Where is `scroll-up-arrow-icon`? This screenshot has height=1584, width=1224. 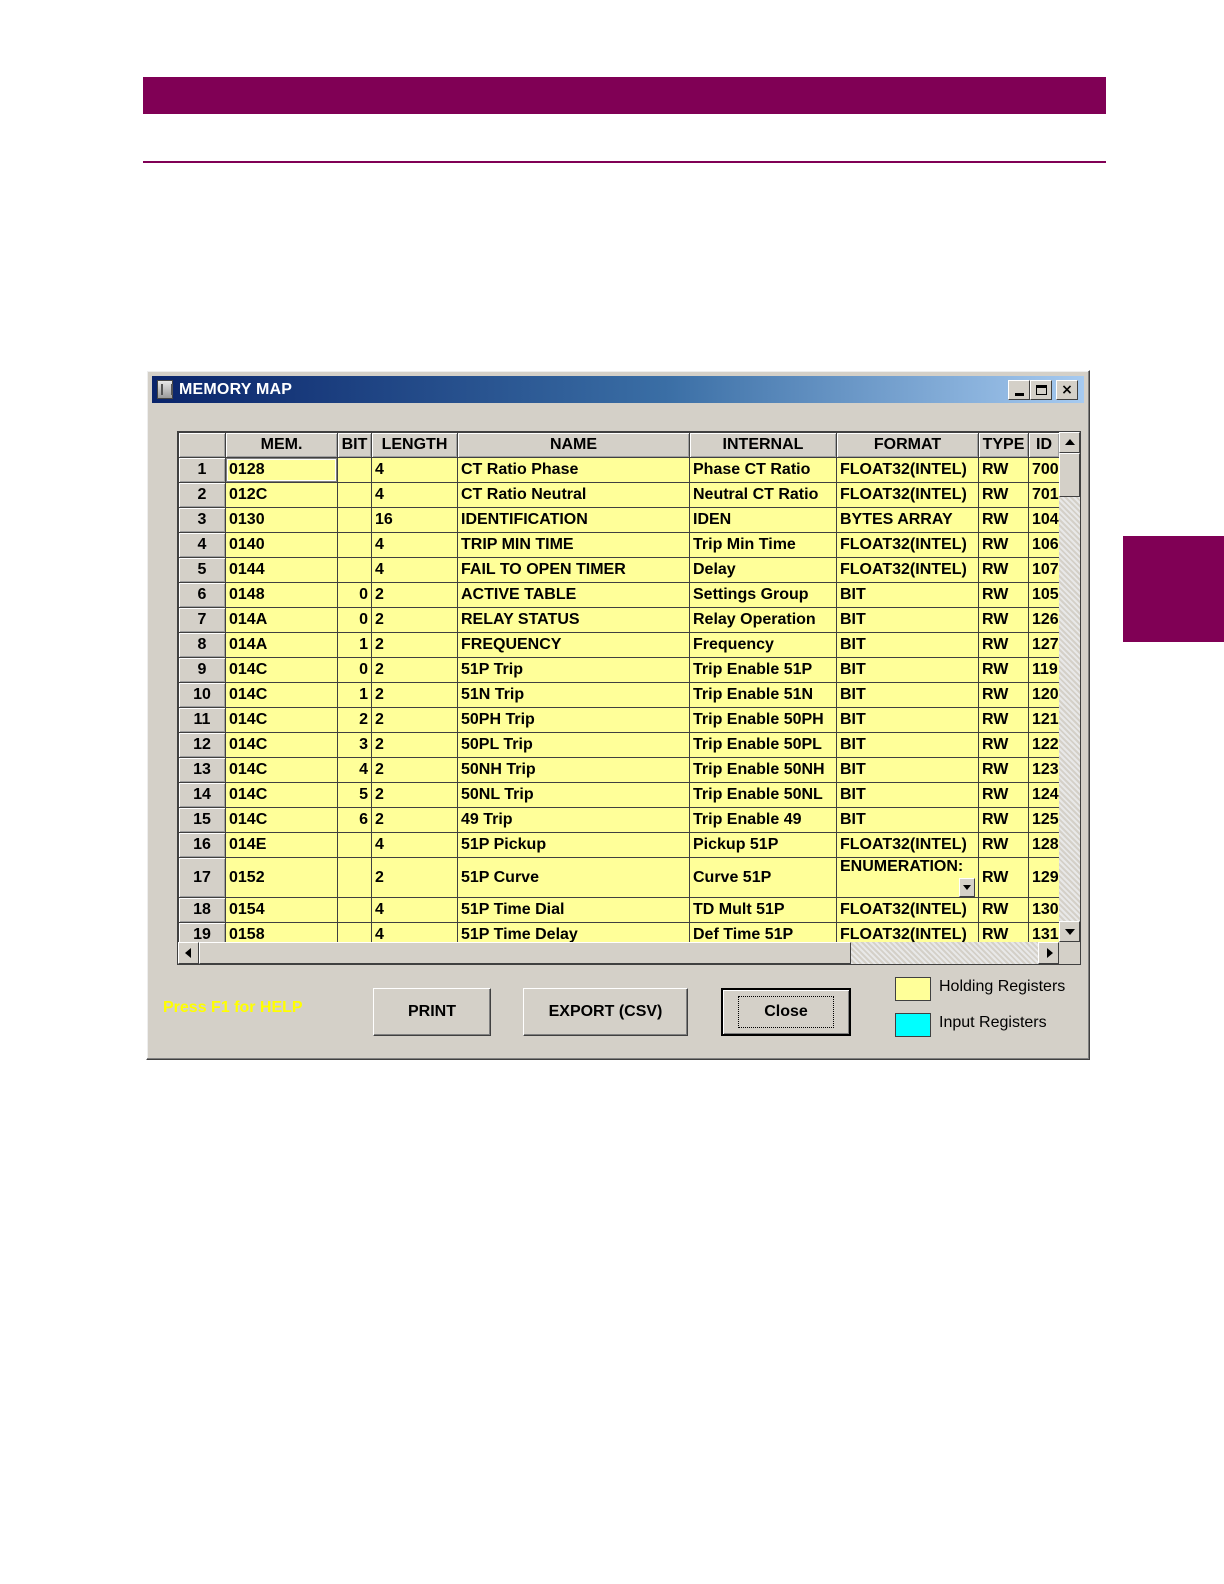
scroll-up-arrow-icon is located at coordinates (1069, 442).